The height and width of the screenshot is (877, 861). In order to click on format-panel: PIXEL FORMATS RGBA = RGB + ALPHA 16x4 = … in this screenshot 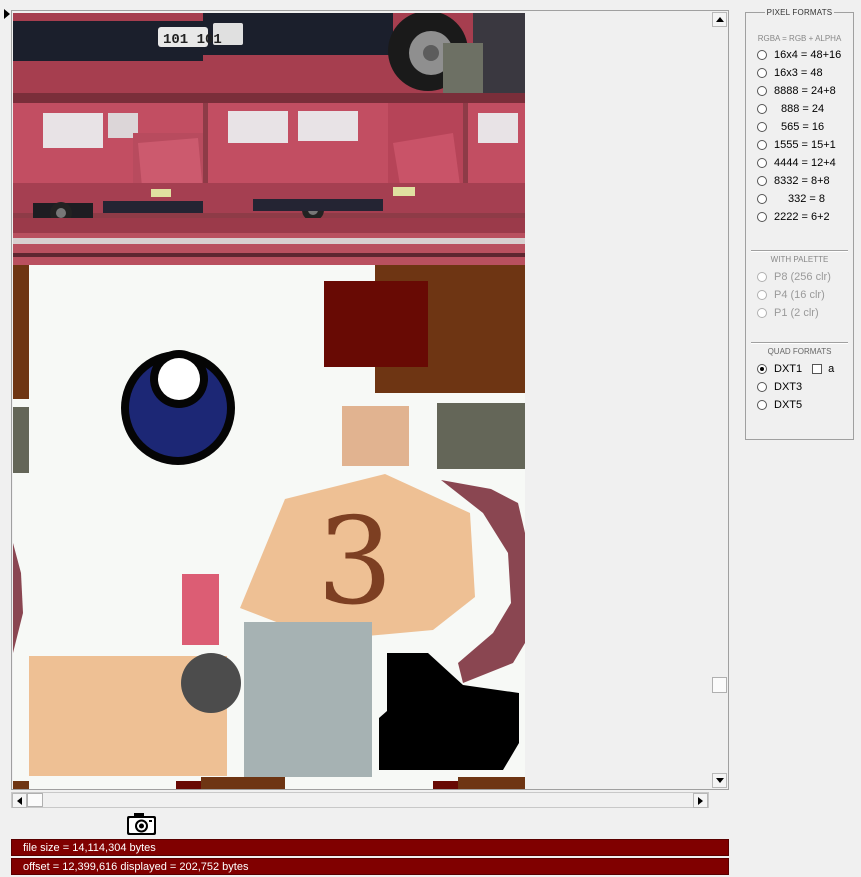, I will do `click(799, 224)`.